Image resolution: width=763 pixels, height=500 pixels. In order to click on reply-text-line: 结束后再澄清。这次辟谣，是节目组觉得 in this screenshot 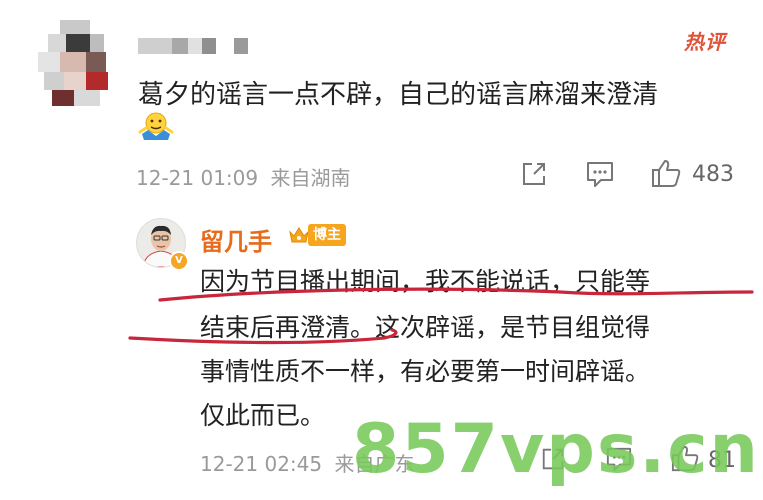, I will do `click(425, 327)`.